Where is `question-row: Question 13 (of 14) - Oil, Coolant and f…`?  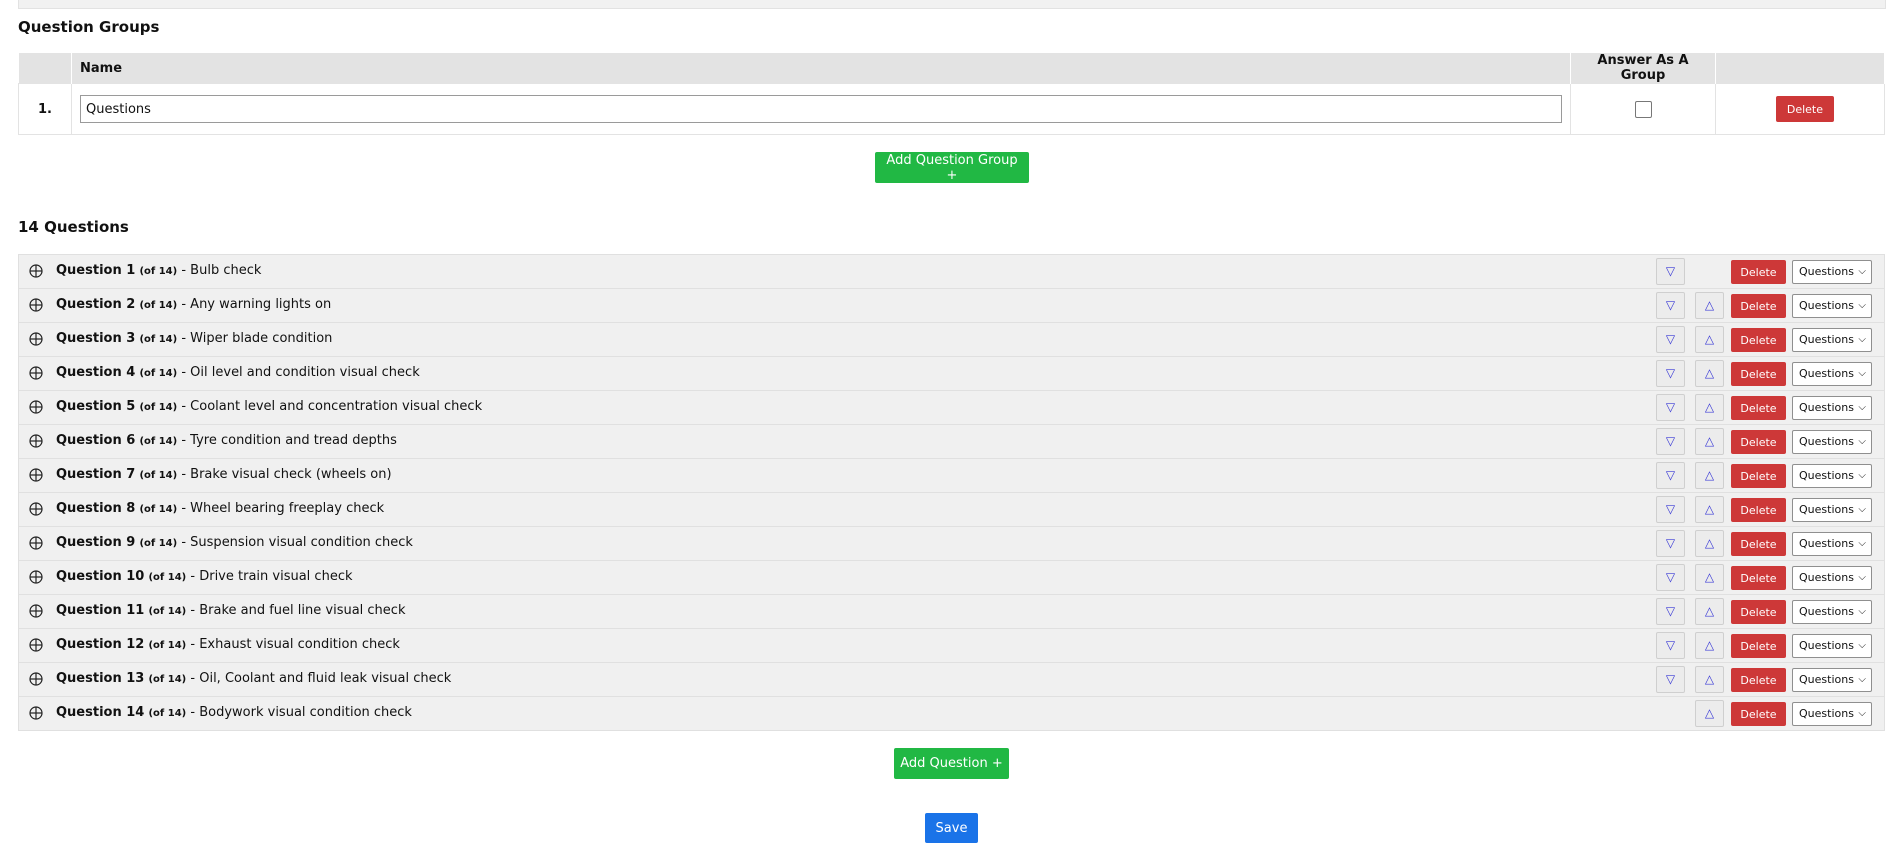 question-row: Question 13 (of 14) - Oil, Coolant and f… is located at coordinates (951, 679).